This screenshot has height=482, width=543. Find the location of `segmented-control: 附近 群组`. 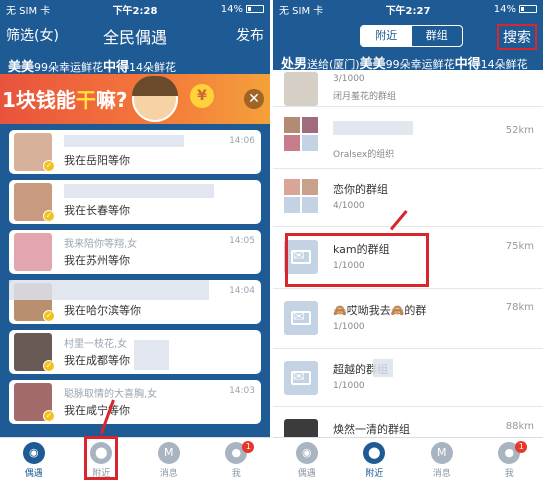

segmented-control: 附近 群组 is located at coordinates (411, 36).